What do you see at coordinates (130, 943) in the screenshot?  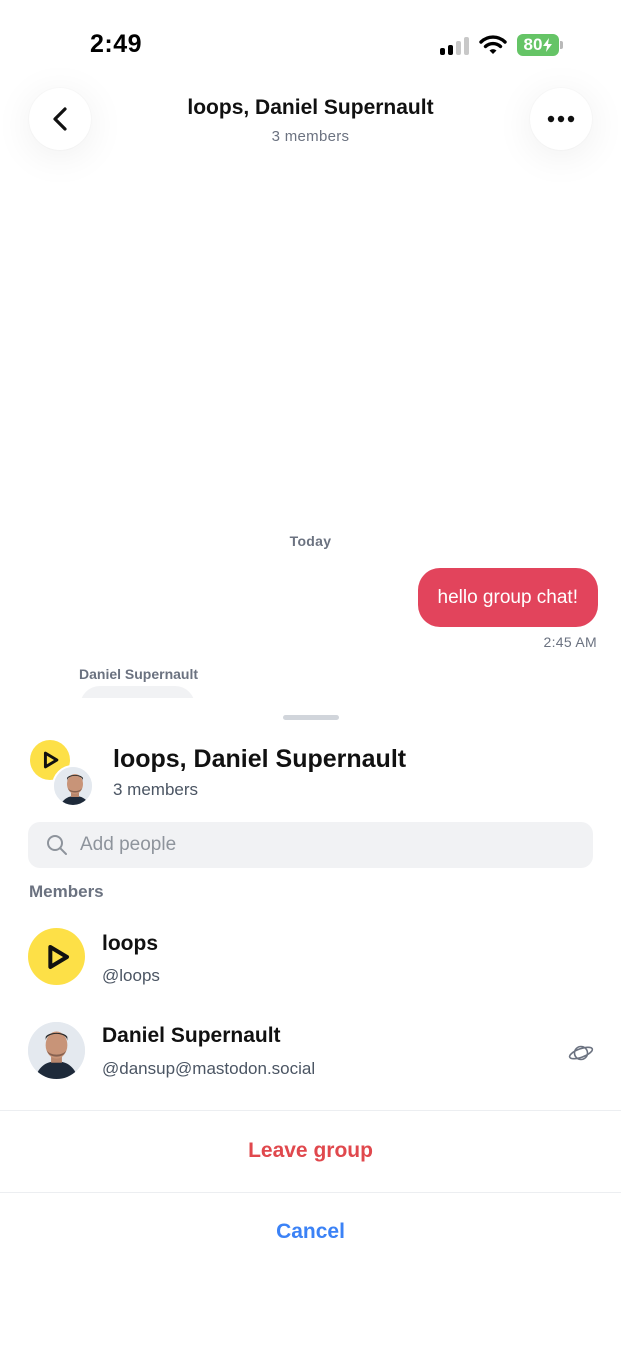 I see `member-name: loops` at bounding box center [130, 943].